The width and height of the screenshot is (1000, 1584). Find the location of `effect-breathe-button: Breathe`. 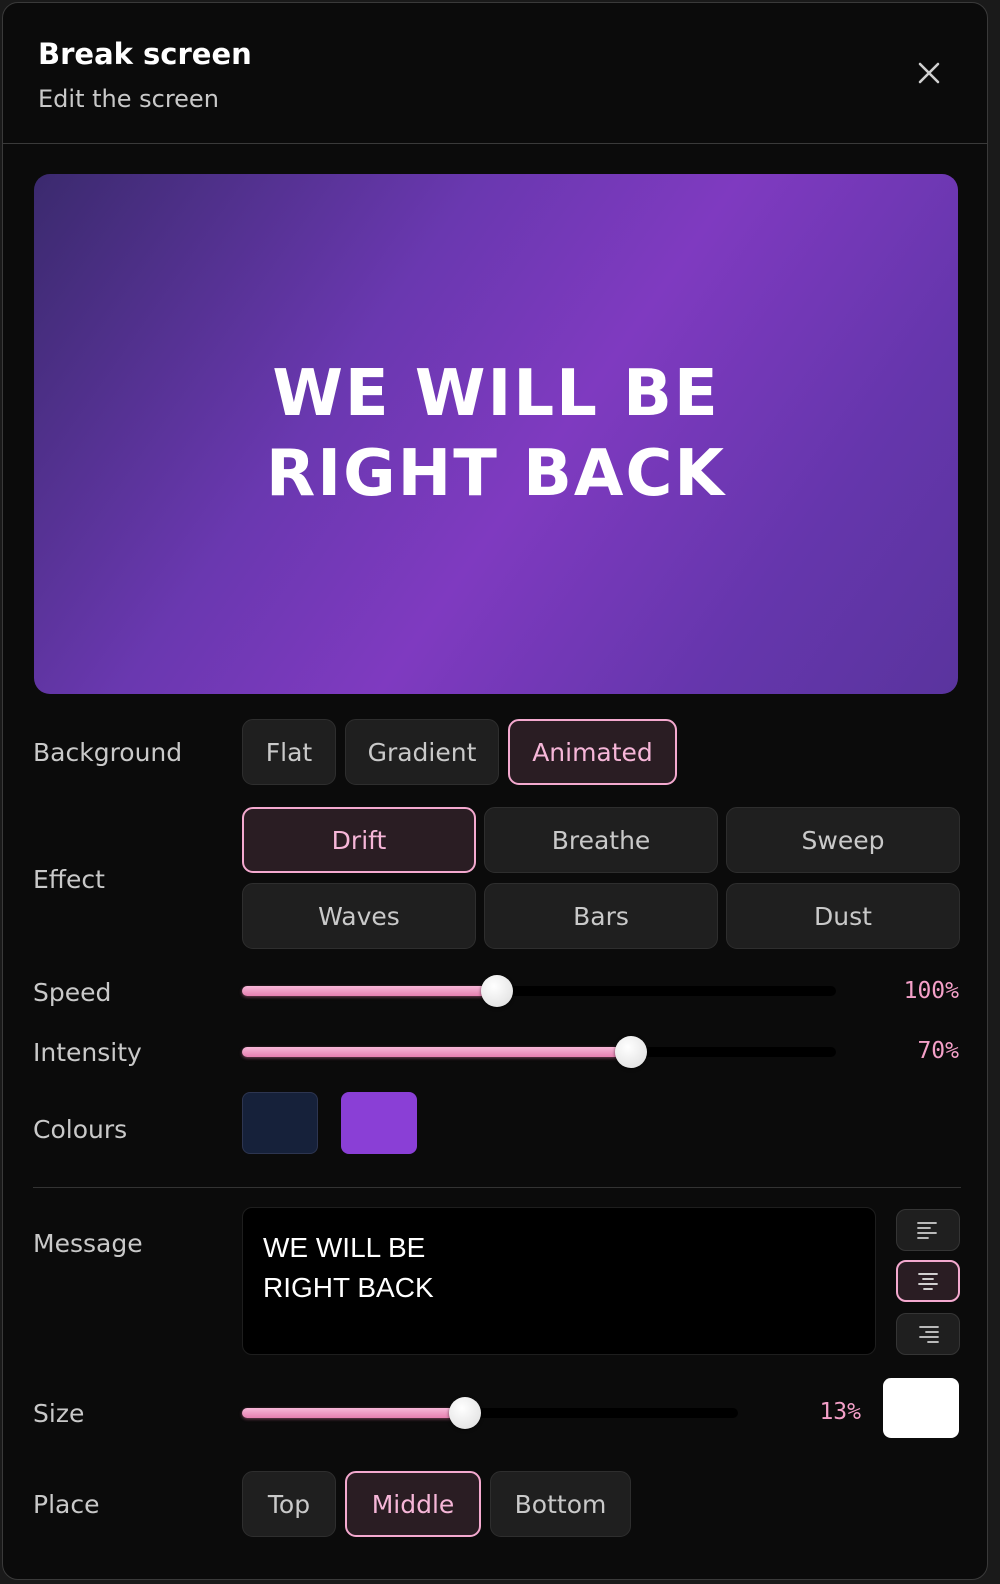

effect-breathe-button: Breathe is located at coordinates (601, 840).